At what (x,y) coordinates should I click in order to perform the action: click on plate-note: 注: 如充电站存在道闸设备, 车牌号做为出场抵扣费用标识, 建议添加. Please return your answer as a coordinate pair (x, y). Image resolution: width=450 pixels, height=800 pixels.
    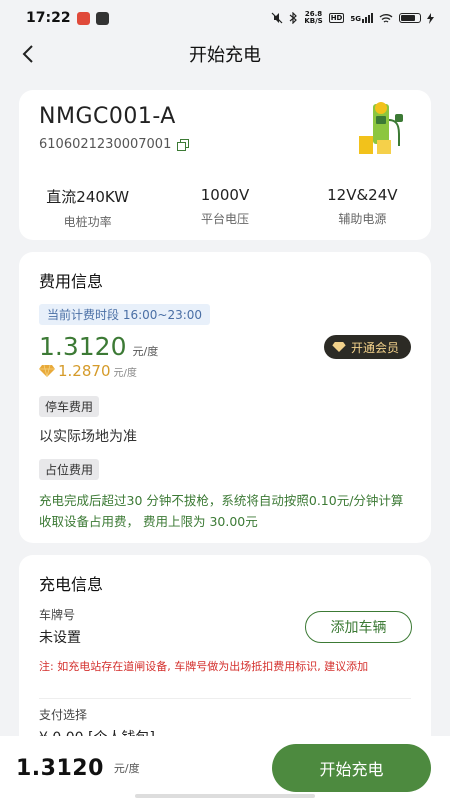
    Looking at the image, I should click on (204, 666).